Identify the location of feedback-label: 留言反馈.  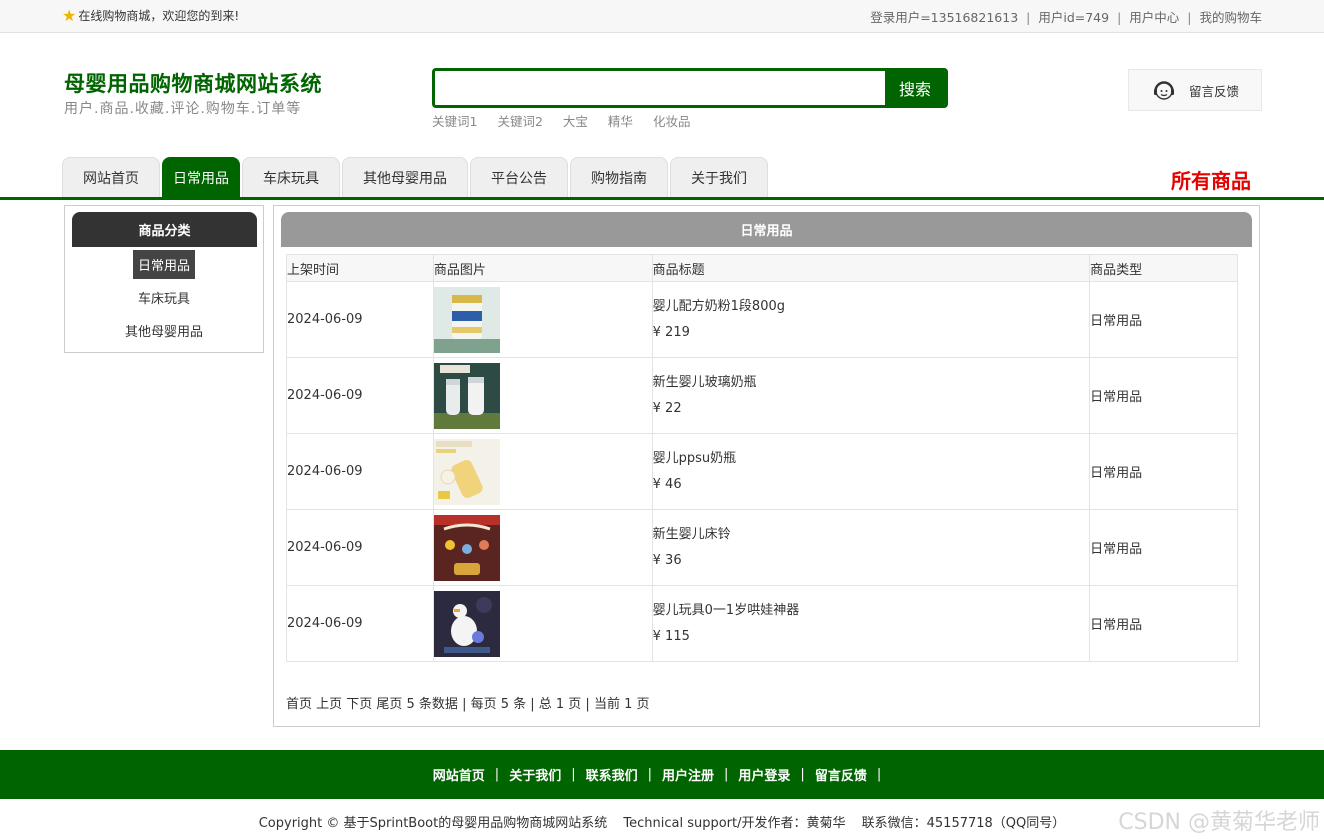
(1214, 91).